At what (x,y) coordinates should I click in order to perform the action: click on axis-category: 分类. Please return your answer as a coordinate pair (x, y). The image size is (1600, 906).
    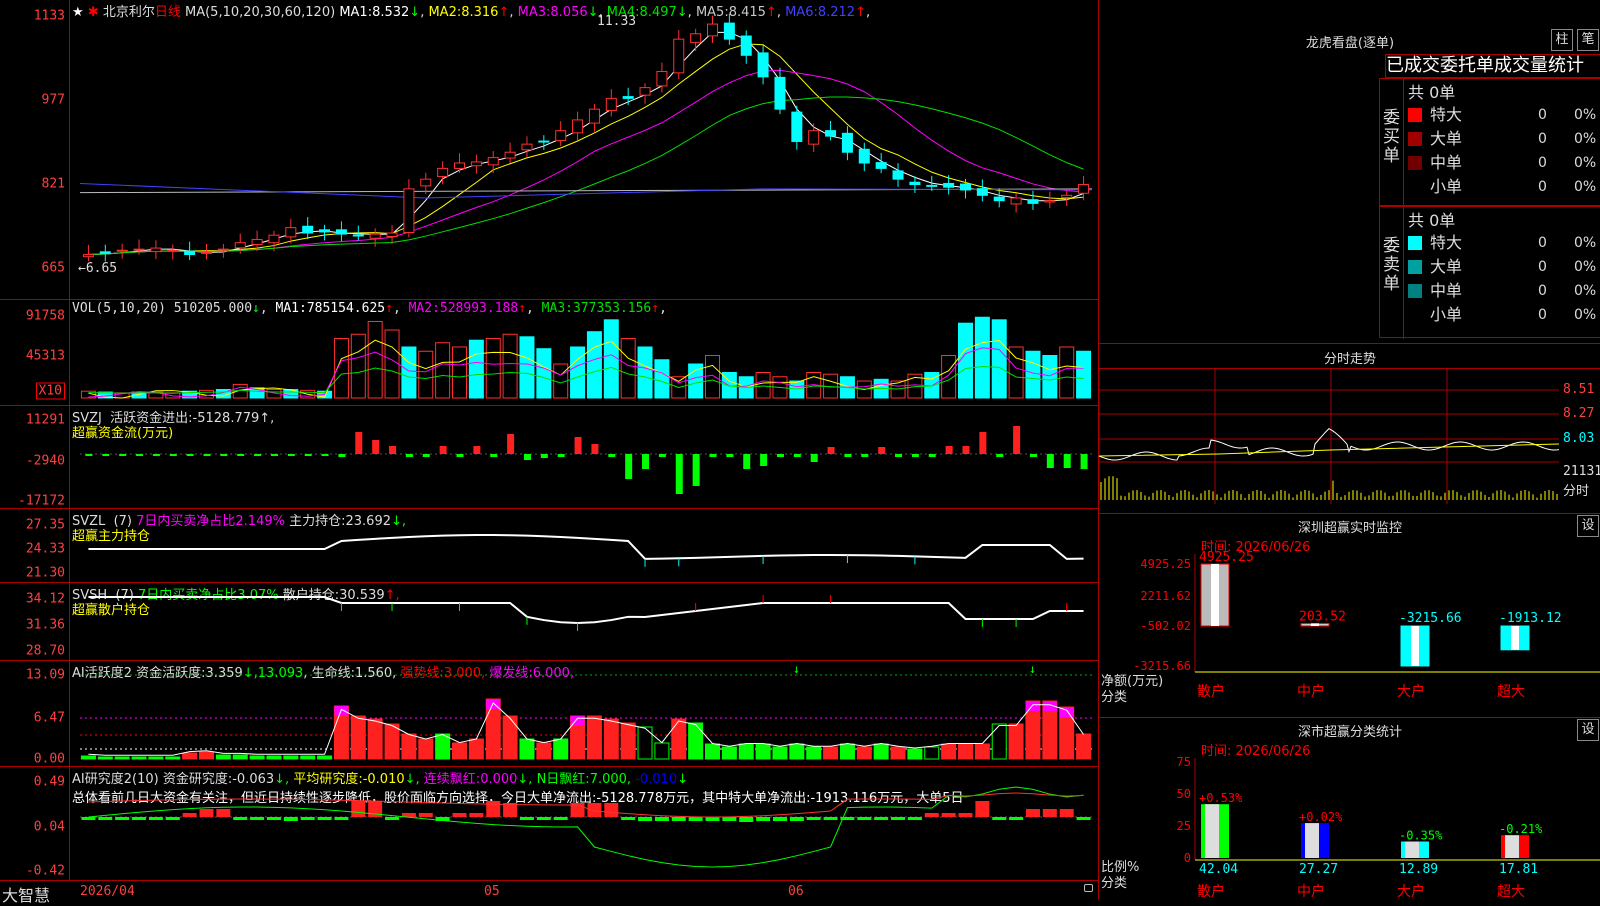
    Looking at the image, I should click on (1114, 697).